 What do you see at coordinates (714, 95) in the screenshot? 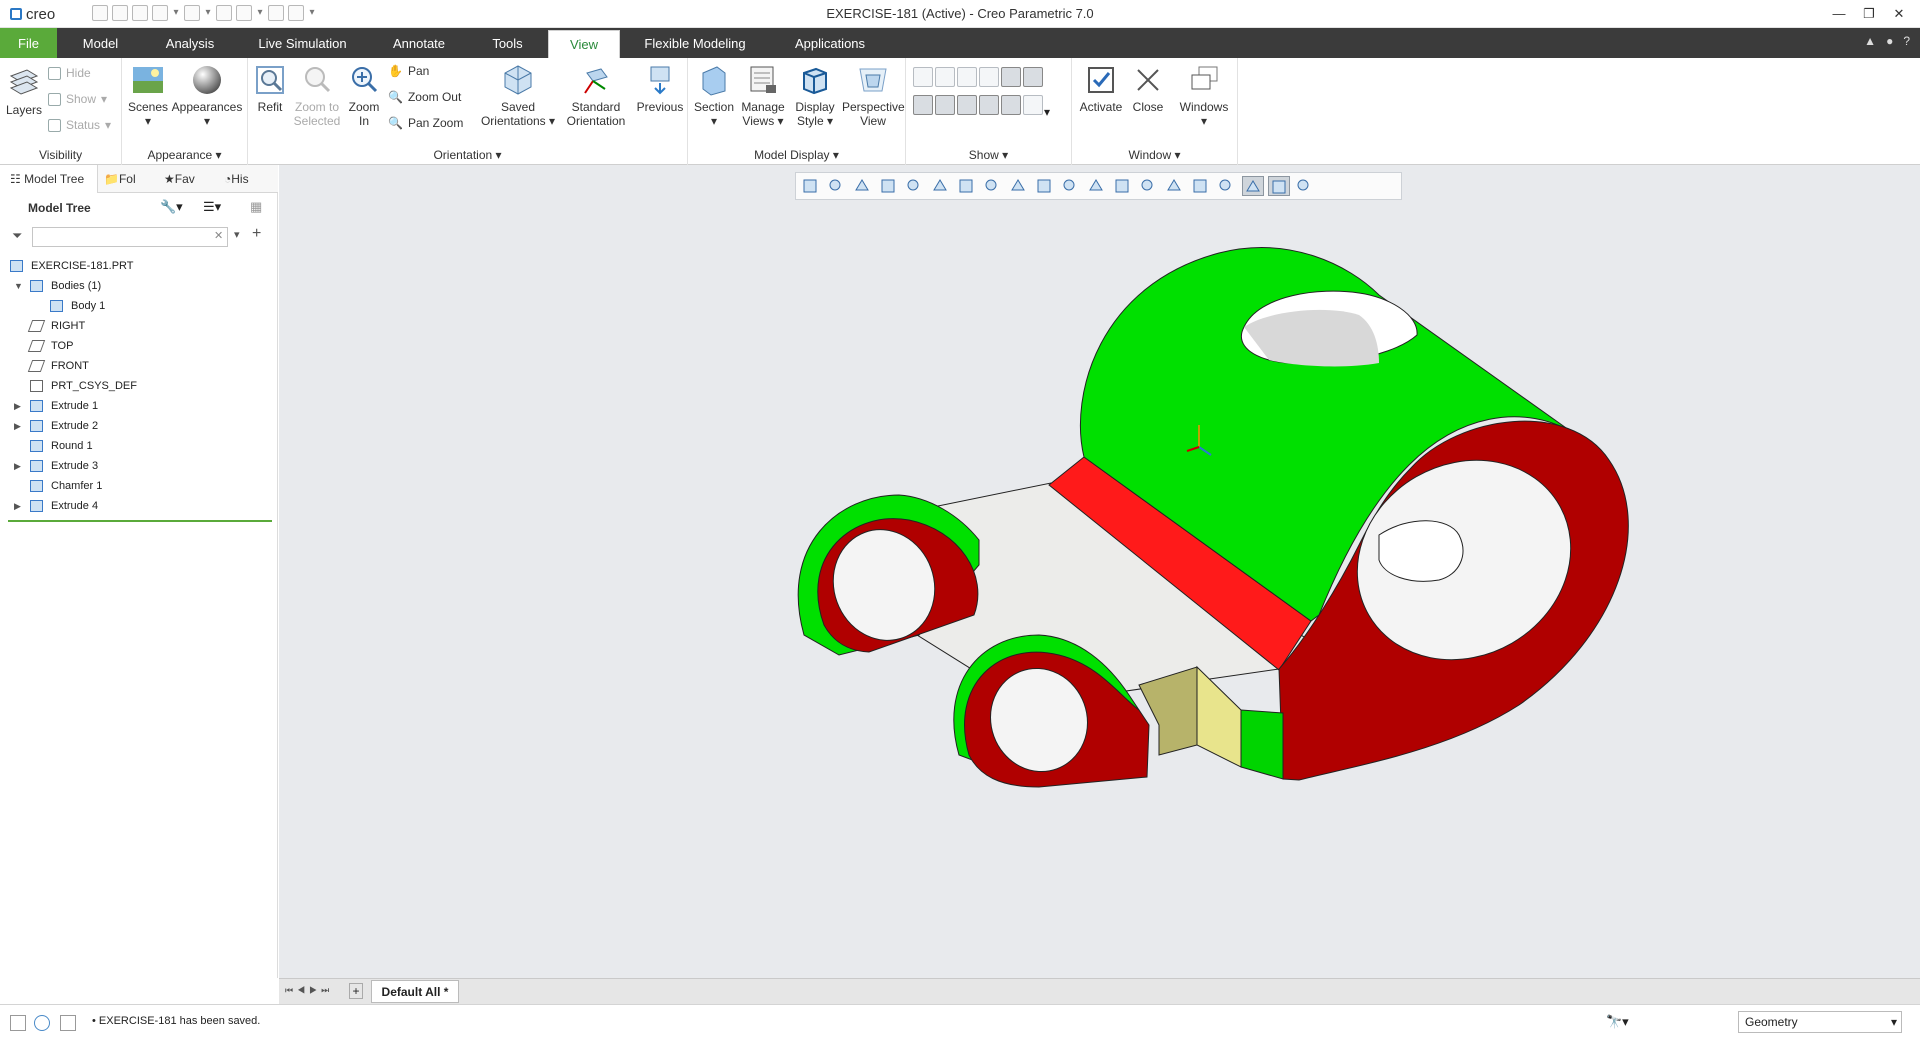
I see `section-button: Section ▾` at bounding box center [714, 95].